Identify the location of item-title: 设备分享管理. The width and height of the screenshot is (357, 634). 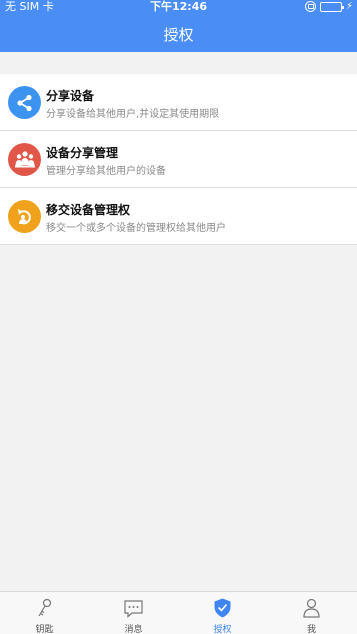
(82, 153).